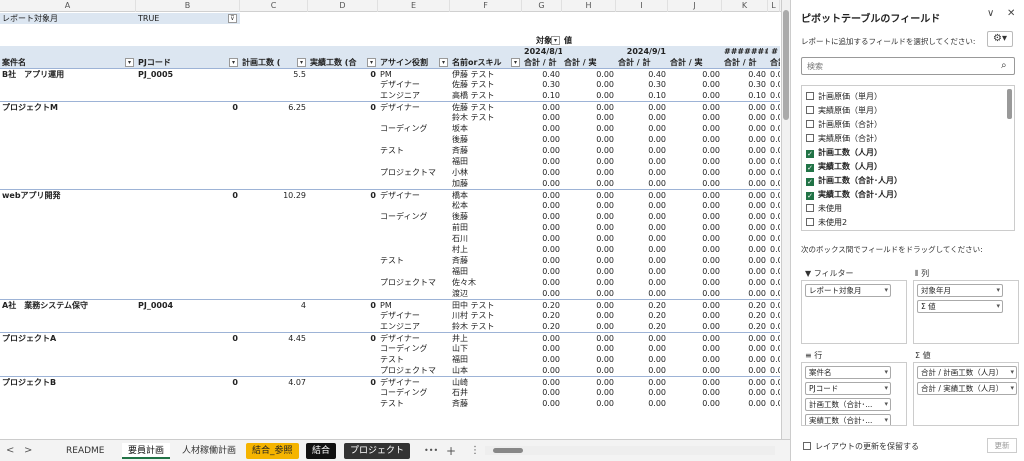 This screenshot has width=1024, height=461. I want to click on collapse-icon: ∨, so click(990, 13).